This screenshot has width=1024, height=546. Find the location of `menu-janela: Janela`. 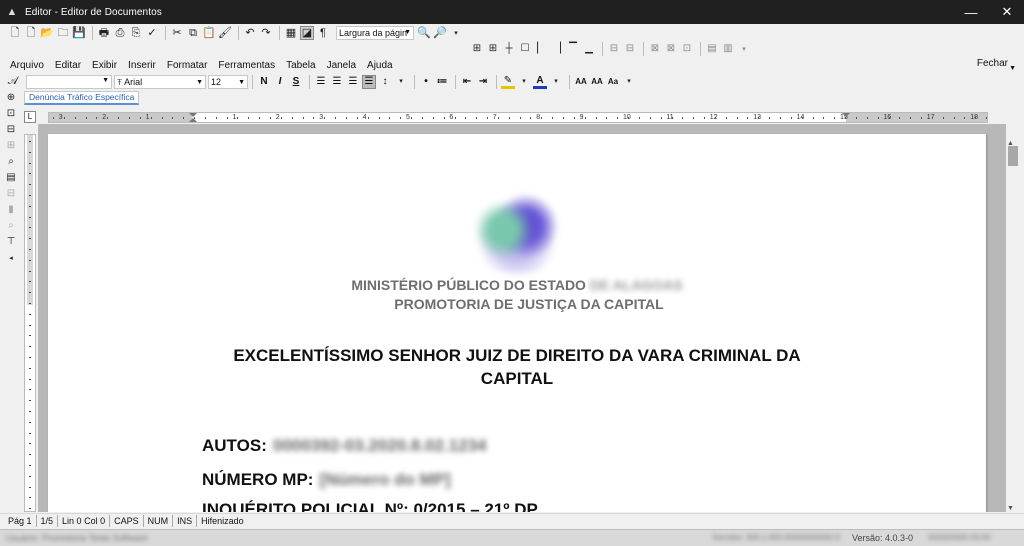

menu-janela: Janela is located at coordinates (341, 65).